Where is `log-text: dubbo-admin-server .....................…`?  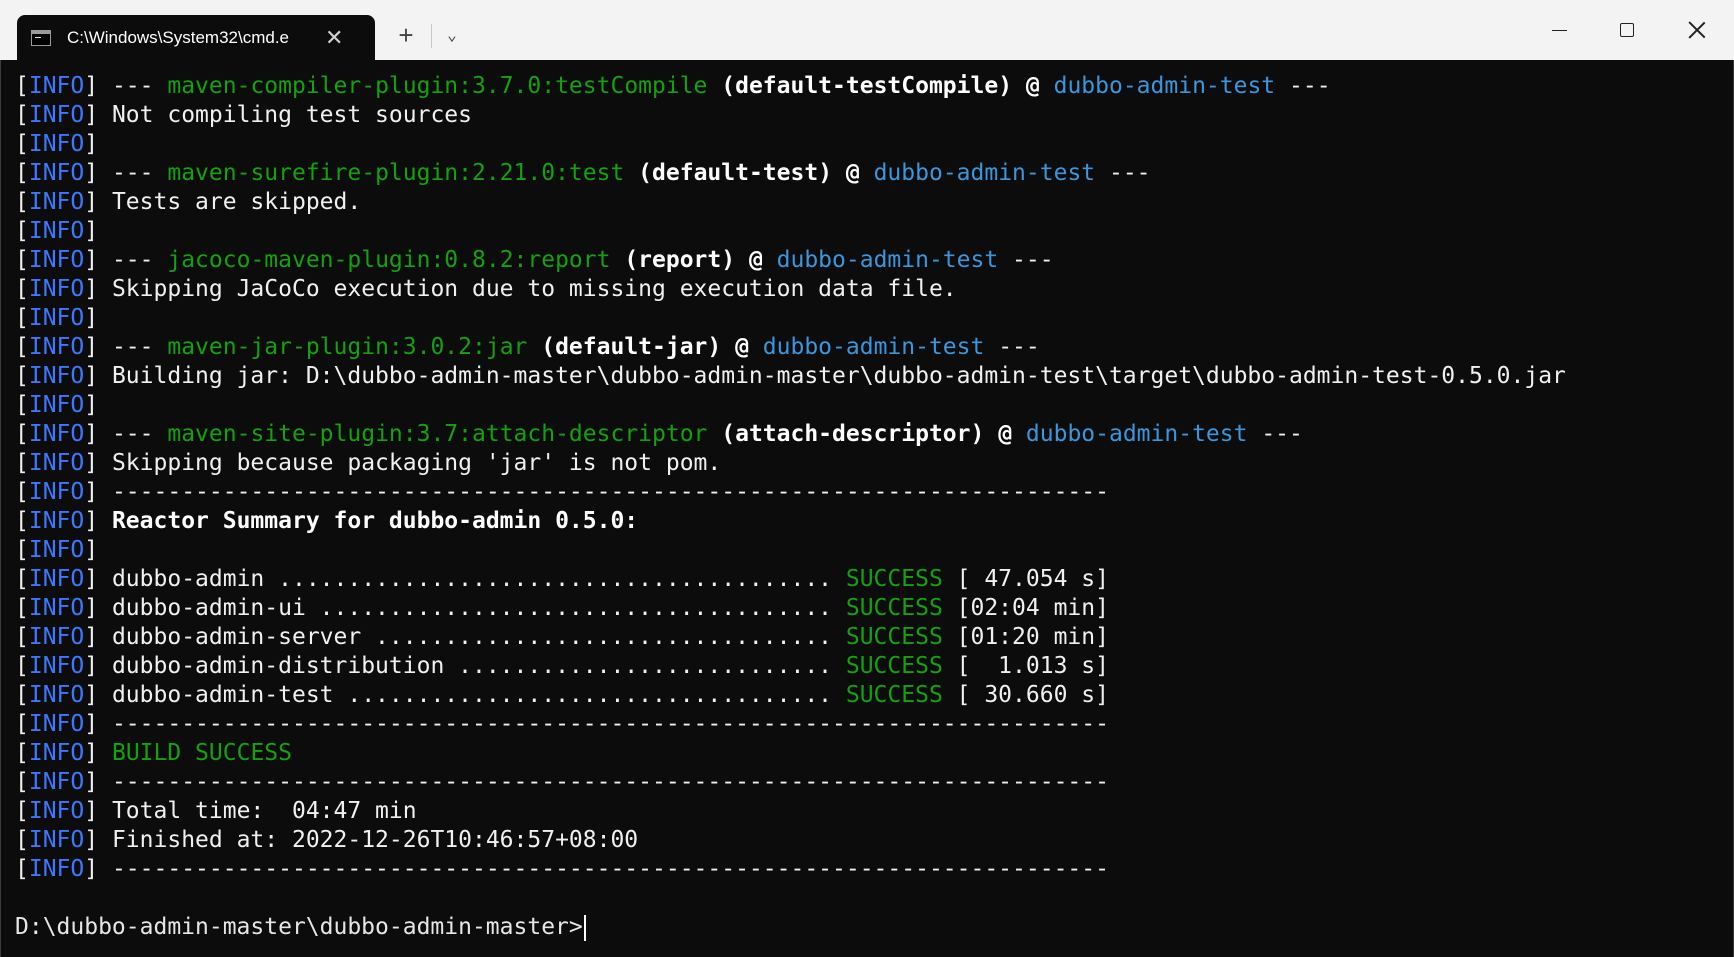 log-text: dubbo-admin-server .....................… is located at coordinates (472, 637).